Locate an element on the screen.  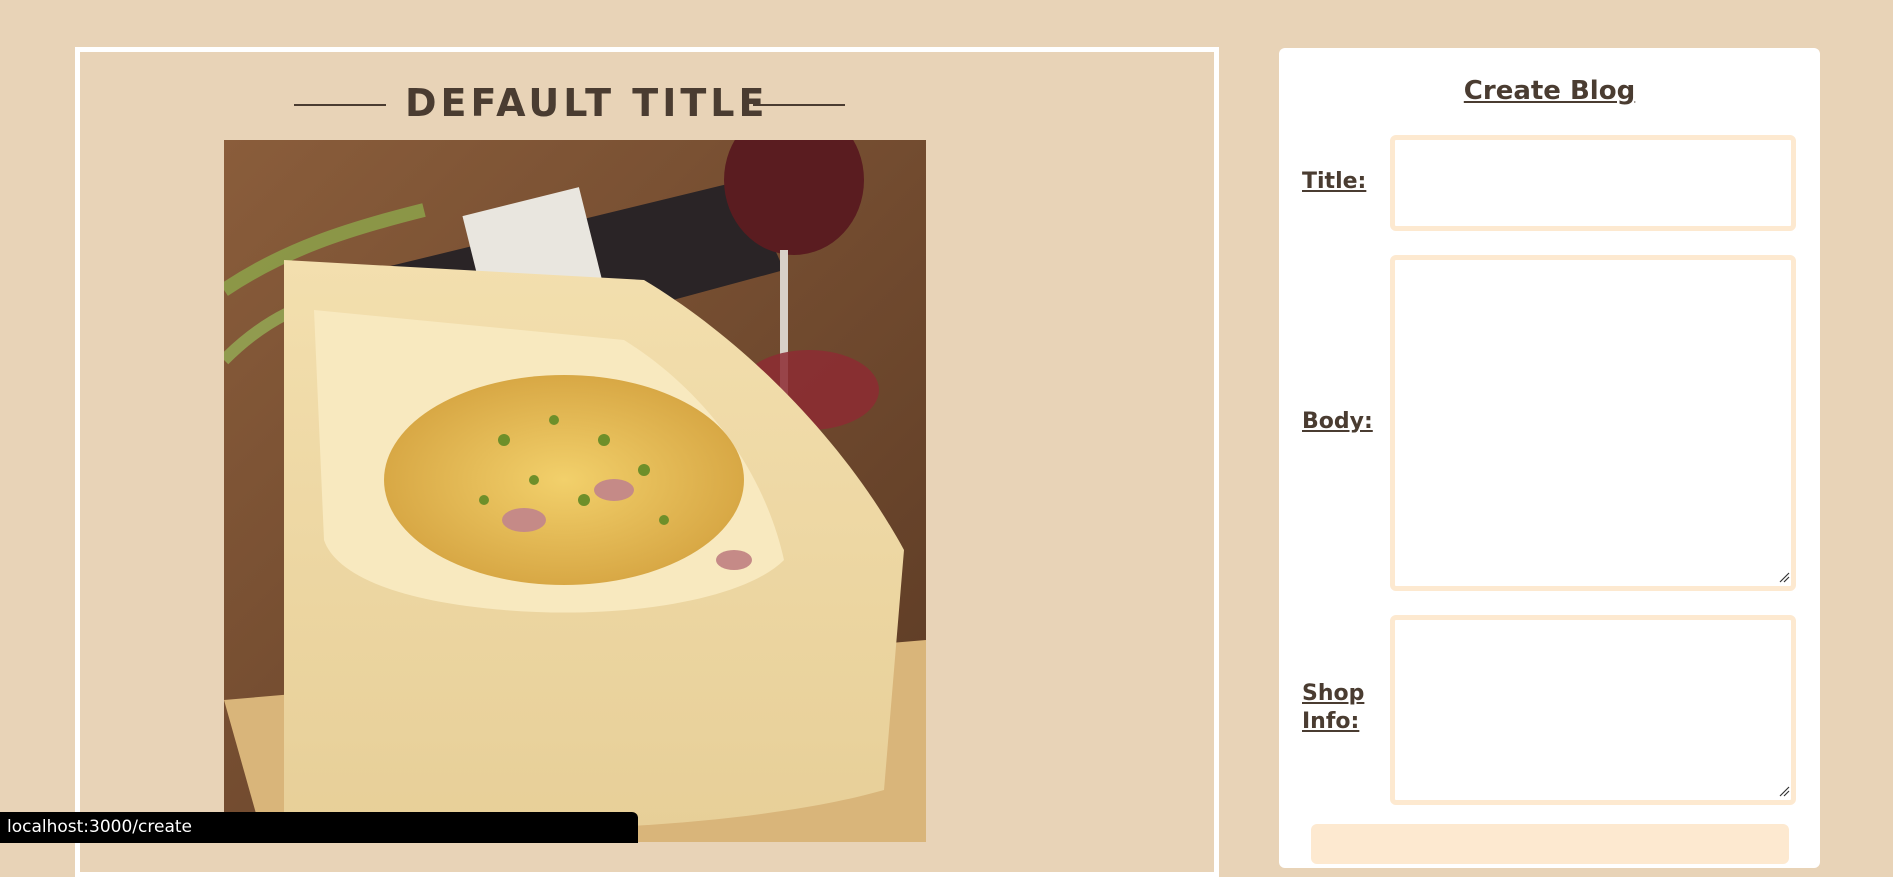
title-decoration-line-right is located at coordinates (799, 105).